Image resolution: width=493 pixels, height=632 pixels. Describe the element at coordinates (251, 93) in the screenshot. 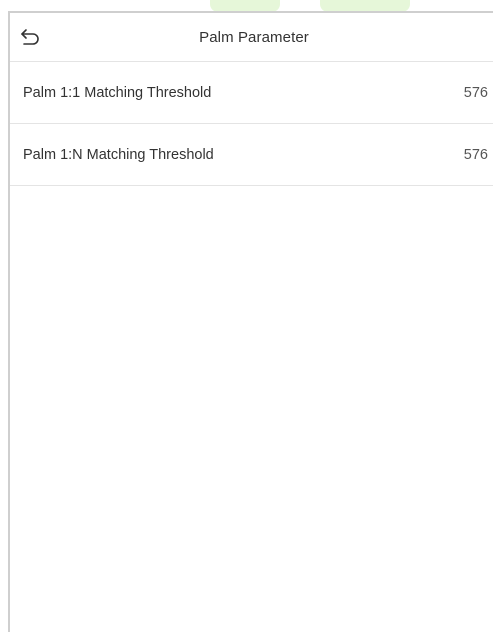

I see `setting-row-palm-1-1-threshold: Palm 1:1 Matching Threshold 576` at that location.